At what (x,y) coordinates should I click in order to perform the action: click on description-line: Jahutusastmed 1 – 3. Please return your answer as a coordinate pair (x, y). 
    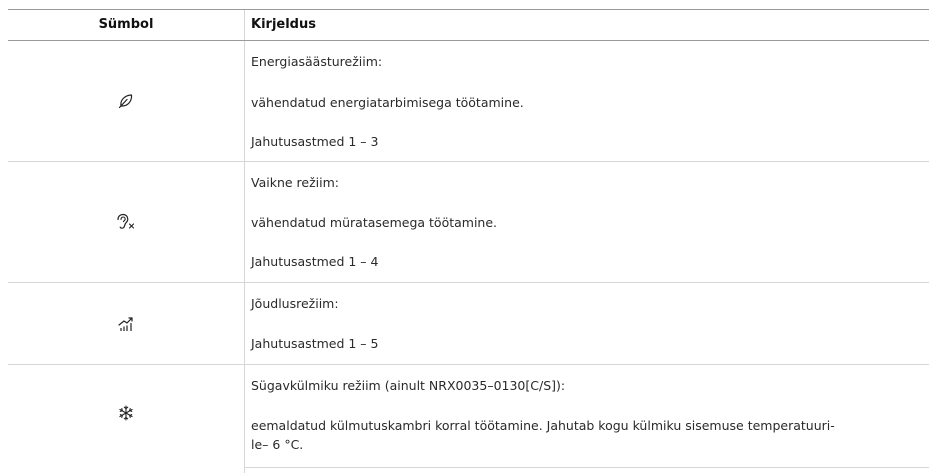
    Looking at the image, I should click on (315, 141).